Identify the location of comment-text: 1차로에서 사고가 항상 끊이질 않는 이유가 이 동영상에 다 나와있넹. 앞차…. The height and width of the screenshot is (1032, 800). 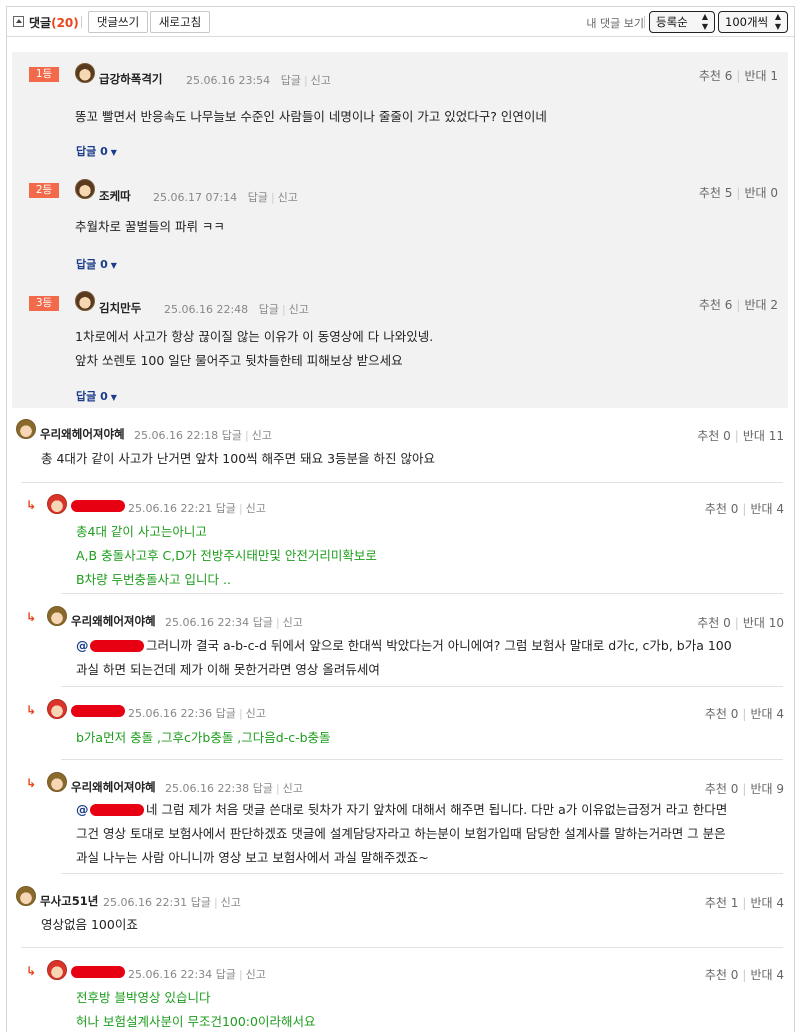
(254, 348).